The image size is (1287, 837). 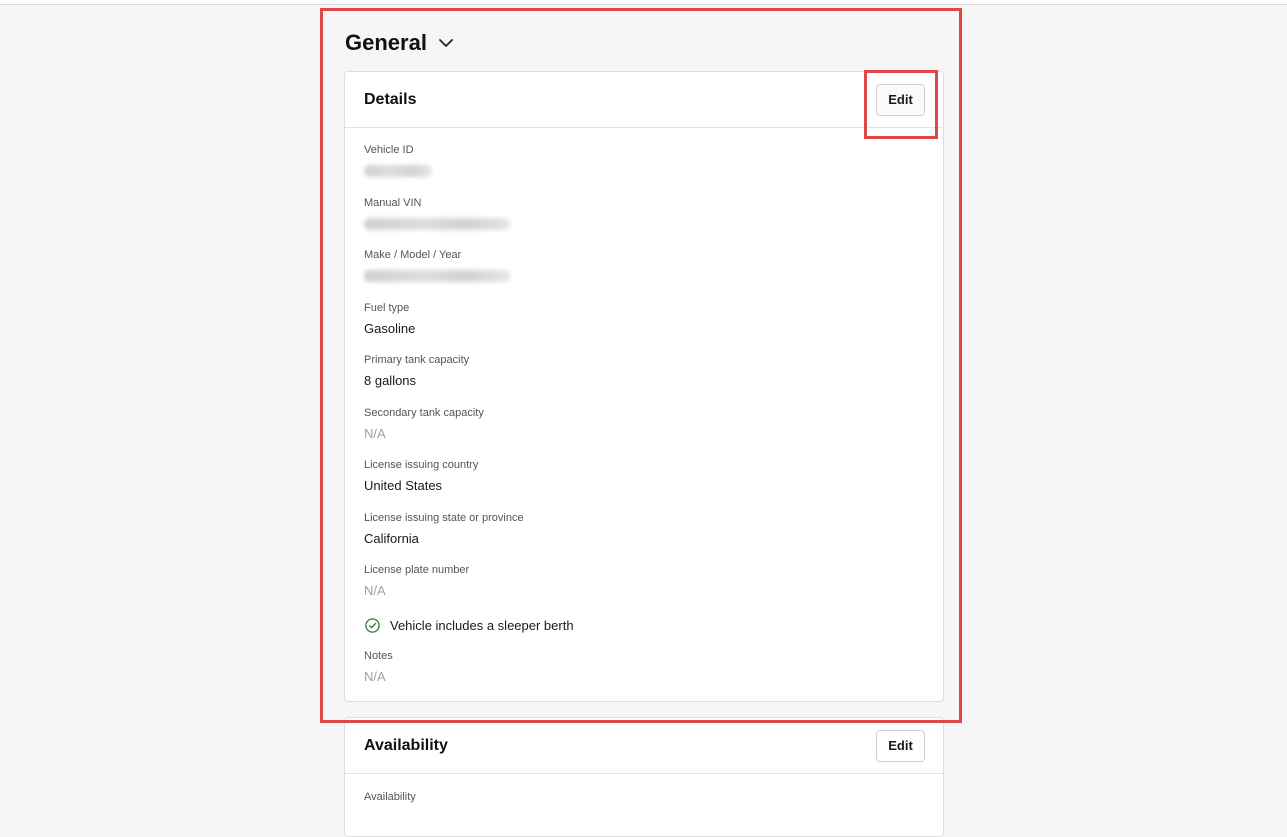 What do you see at coordinates (390, 797) in the screenshot?
I see `field-label: Availability` at bounding box center [390, 797].